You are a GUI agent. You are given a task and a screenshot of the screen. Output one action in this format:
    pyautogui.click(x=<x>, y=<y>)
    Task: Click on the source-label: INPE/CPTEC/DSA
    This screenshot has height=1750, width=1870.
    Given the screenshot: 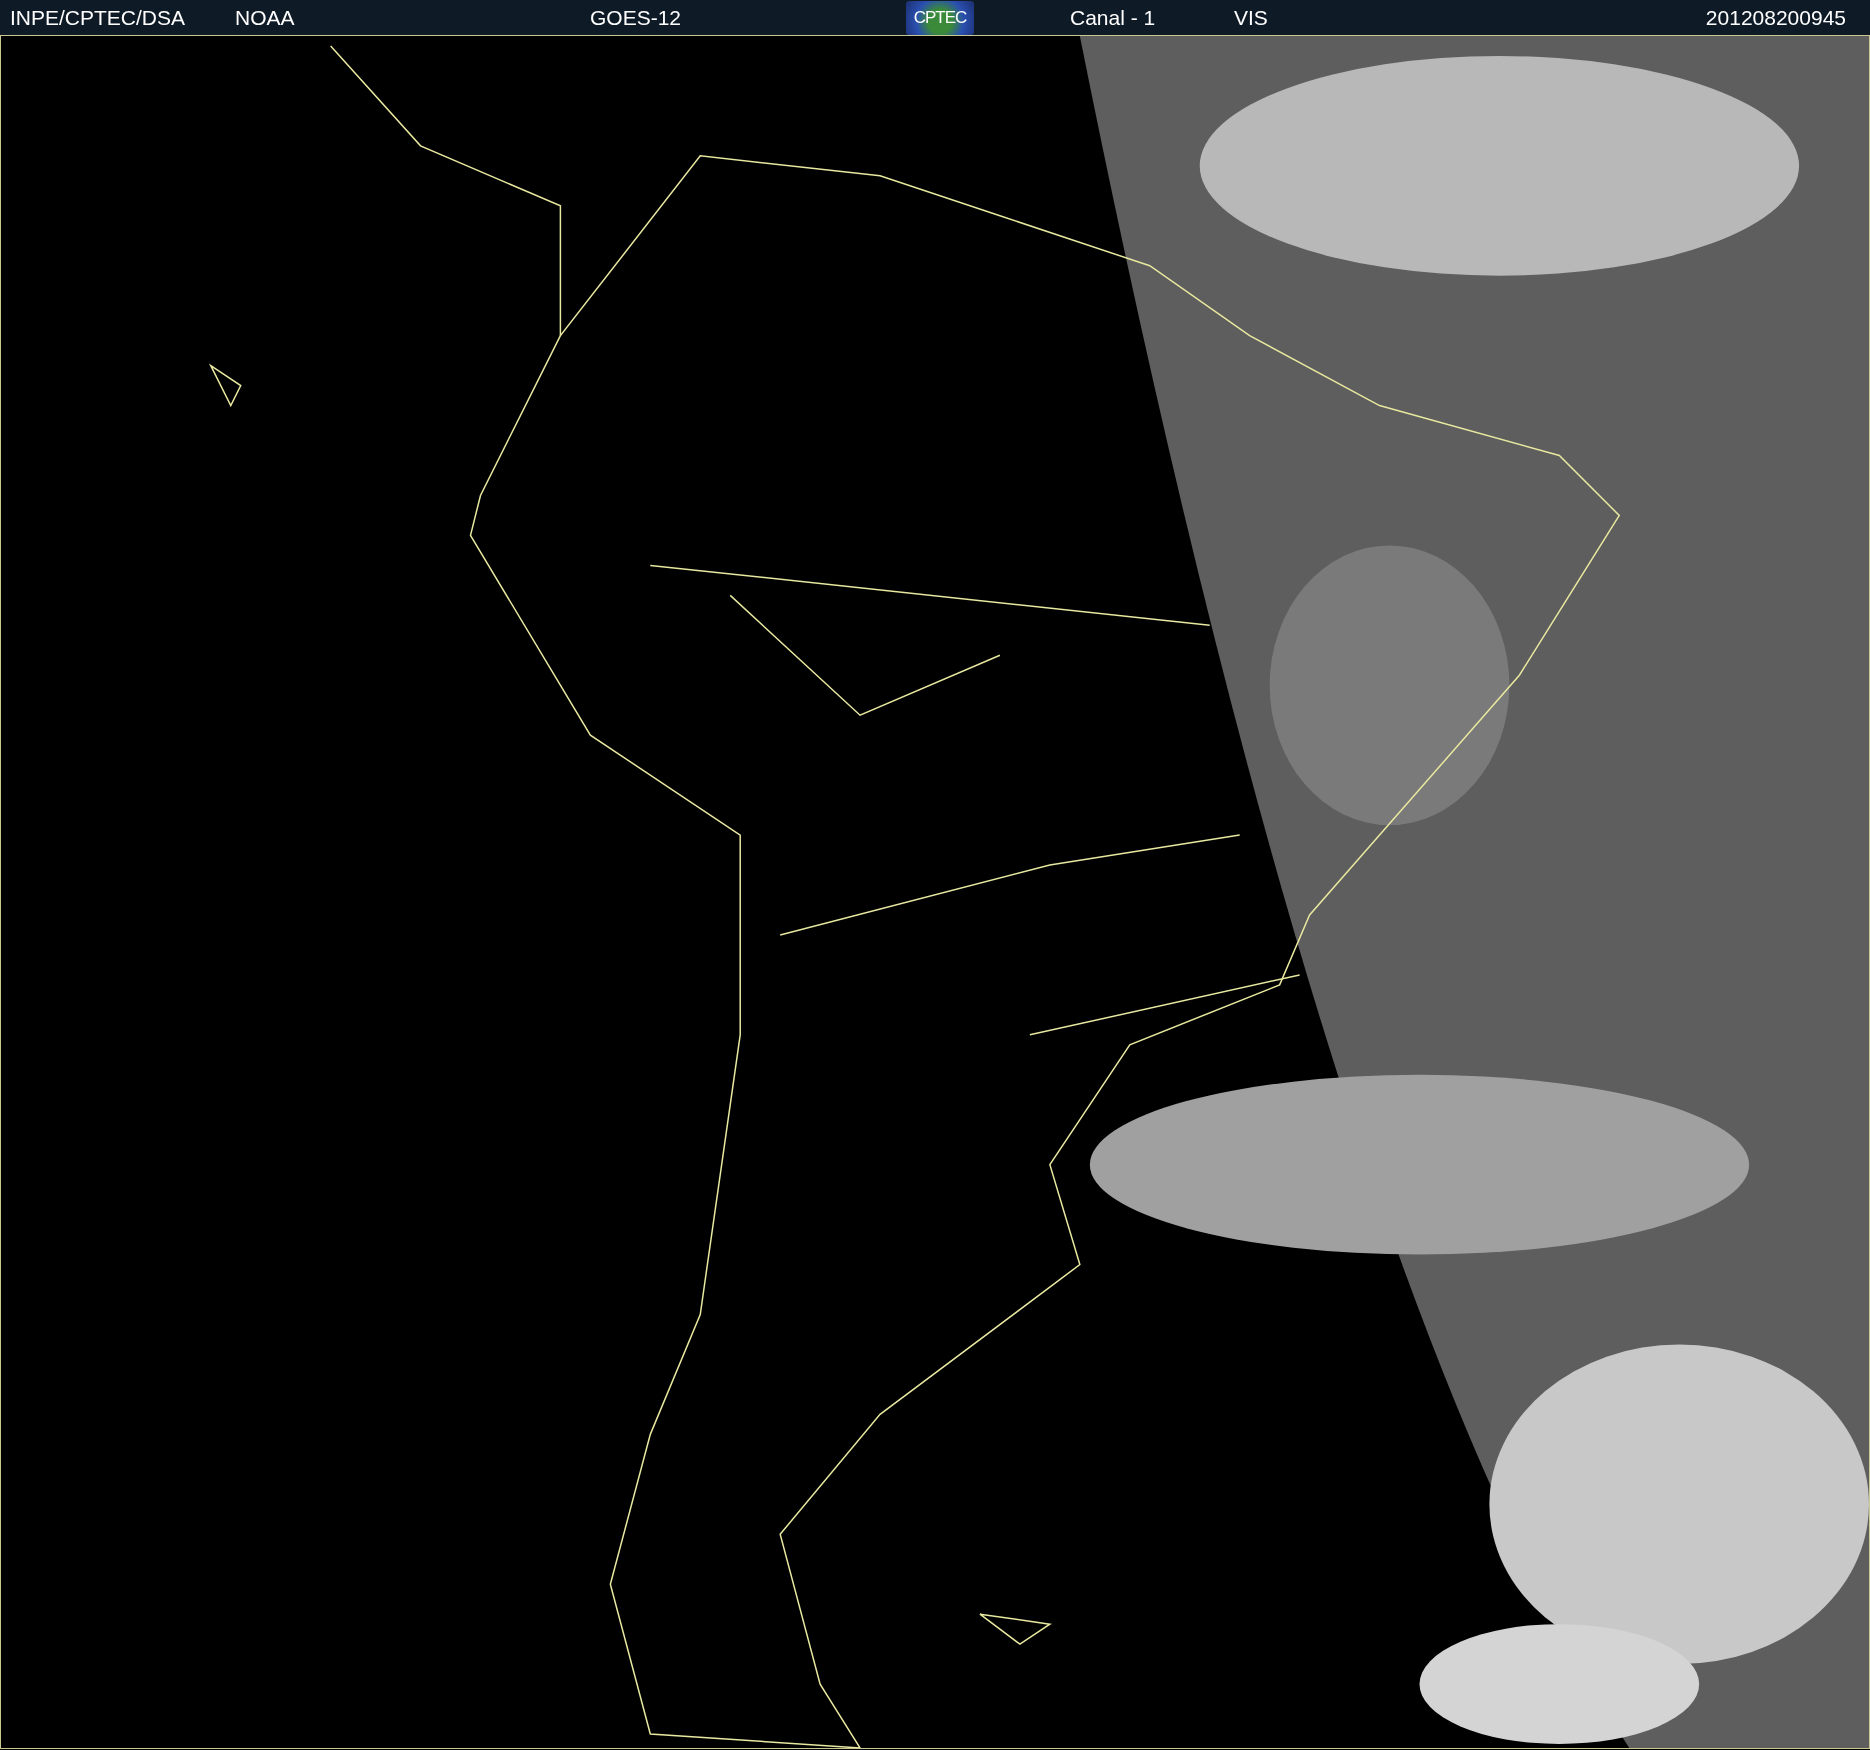 What is the action you would take?
    pyautogui.click(x=98, y=17)
    